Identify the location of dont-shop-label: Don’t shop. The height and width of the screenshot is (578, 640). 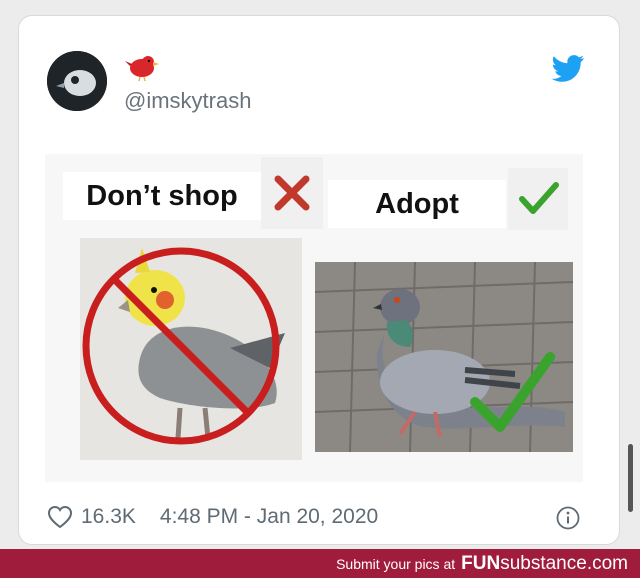
(162, 196).